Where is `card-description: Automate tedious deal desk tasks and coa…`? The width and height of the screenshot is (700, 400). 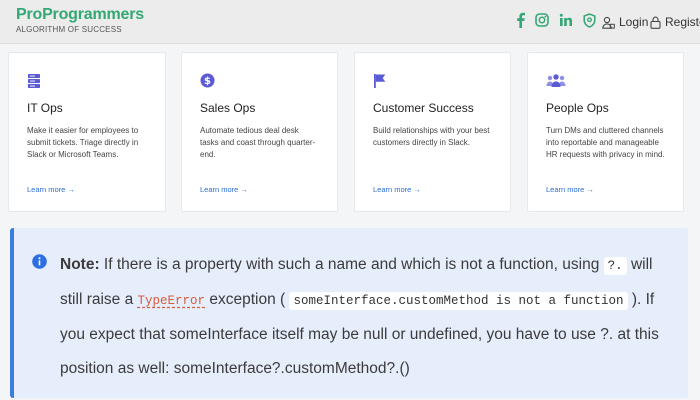 card-description: Automate tedious deal desk tasks and coa… is located at coordinates (258, 142).